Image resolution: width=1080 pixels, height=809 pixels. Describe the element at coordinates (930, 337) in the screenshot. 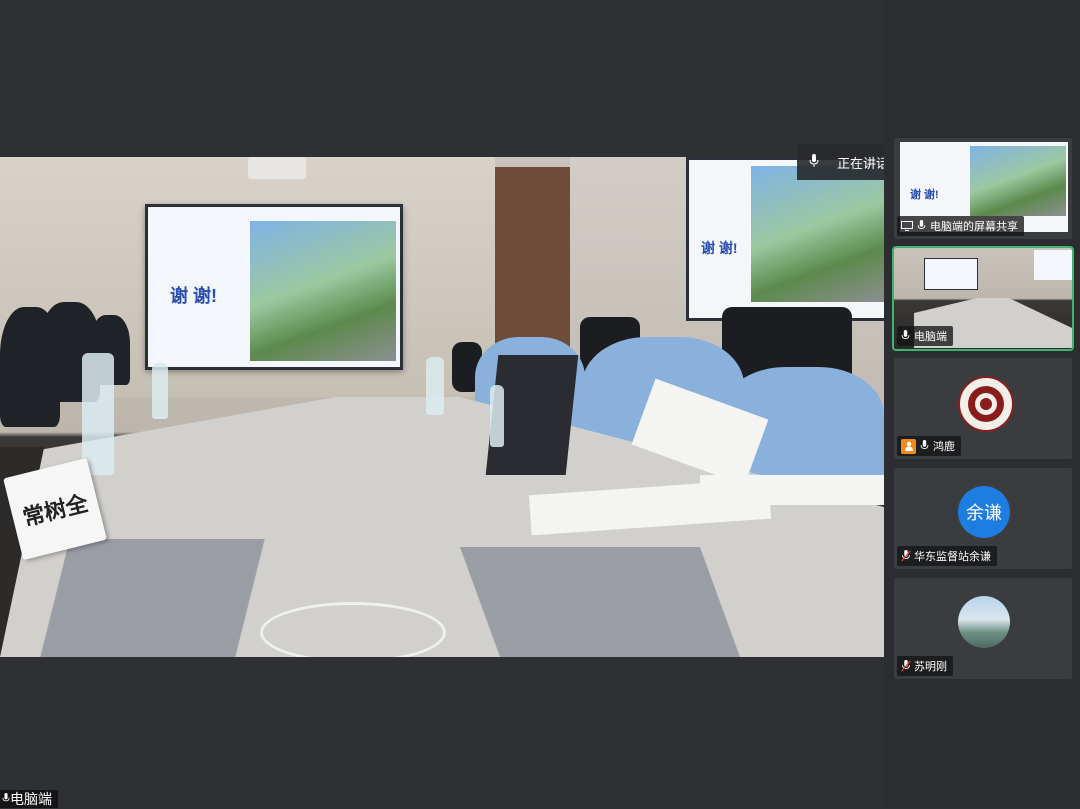

I see `participant-name: 电脑端` at that location.